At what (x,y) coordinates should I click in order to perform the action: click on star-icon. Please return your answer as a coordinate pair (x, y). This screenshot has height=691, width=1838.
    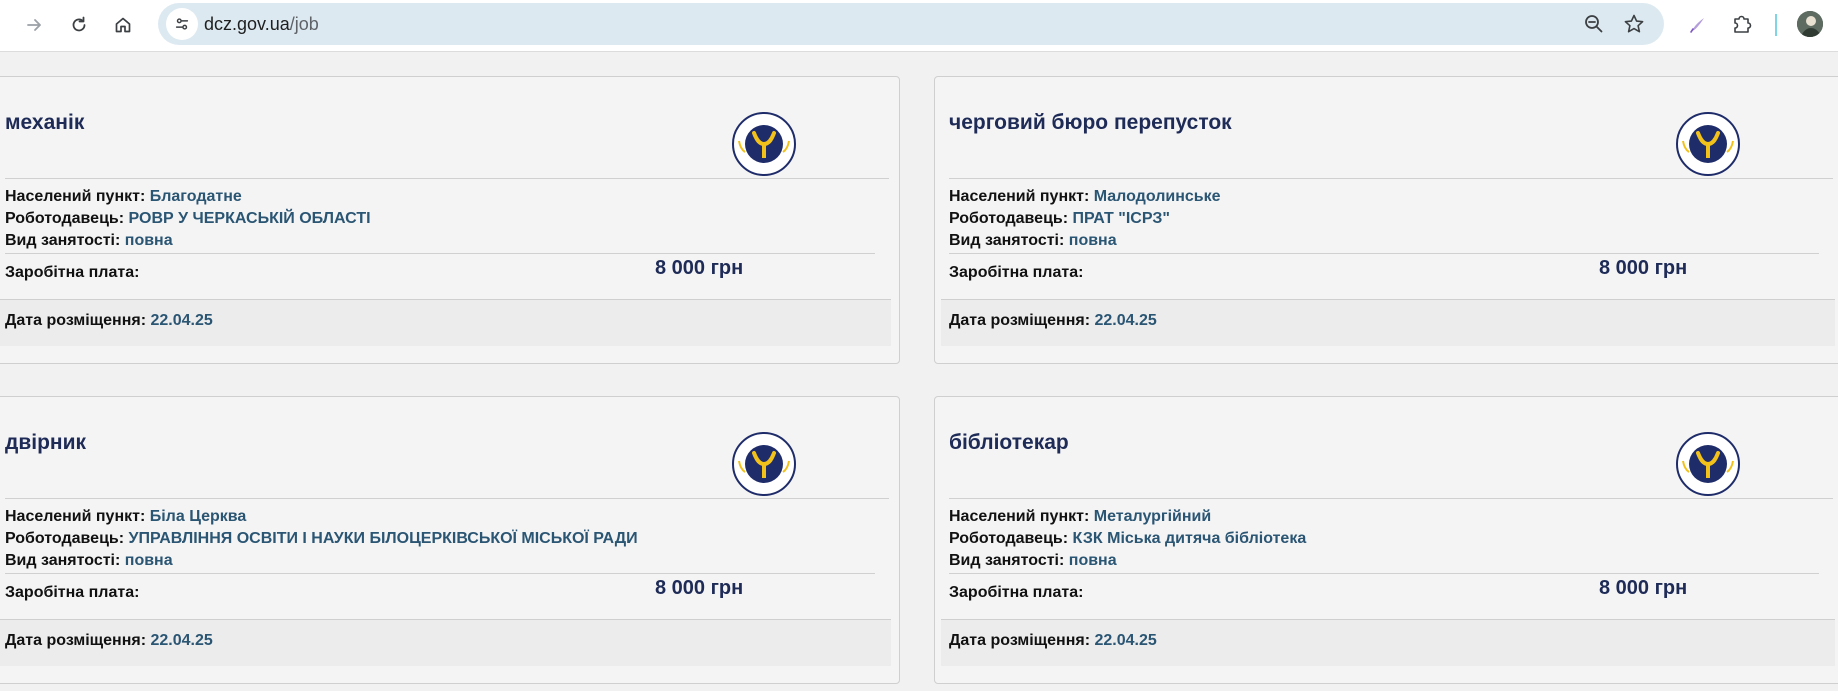
    Looking at the image, I should click on (1634, 24).